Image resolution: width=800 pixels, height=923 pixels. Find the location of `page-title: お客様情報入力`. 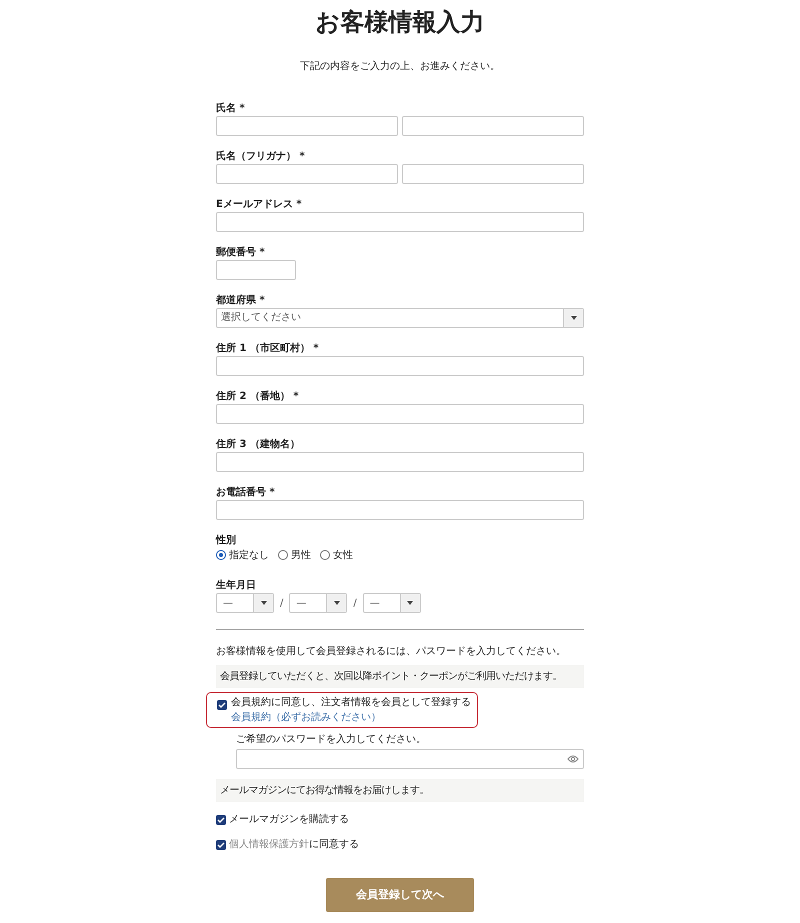

page-title: お客様情報入力 is located at coordinates (400, 22).